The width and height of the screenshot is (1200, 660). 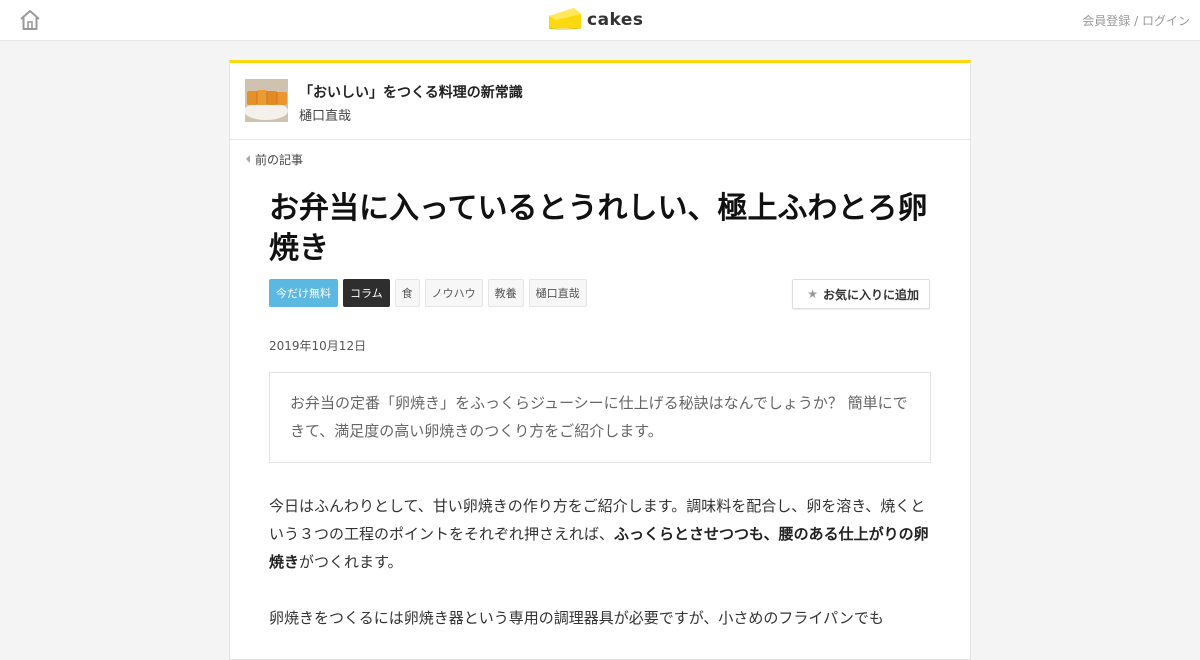 What do you see at coordinates (600, 101) in the screenshot?
I see `series-header: 「おいしい」をつくる料理の新常識 樋口直哉` at bounding box center [600, 101].